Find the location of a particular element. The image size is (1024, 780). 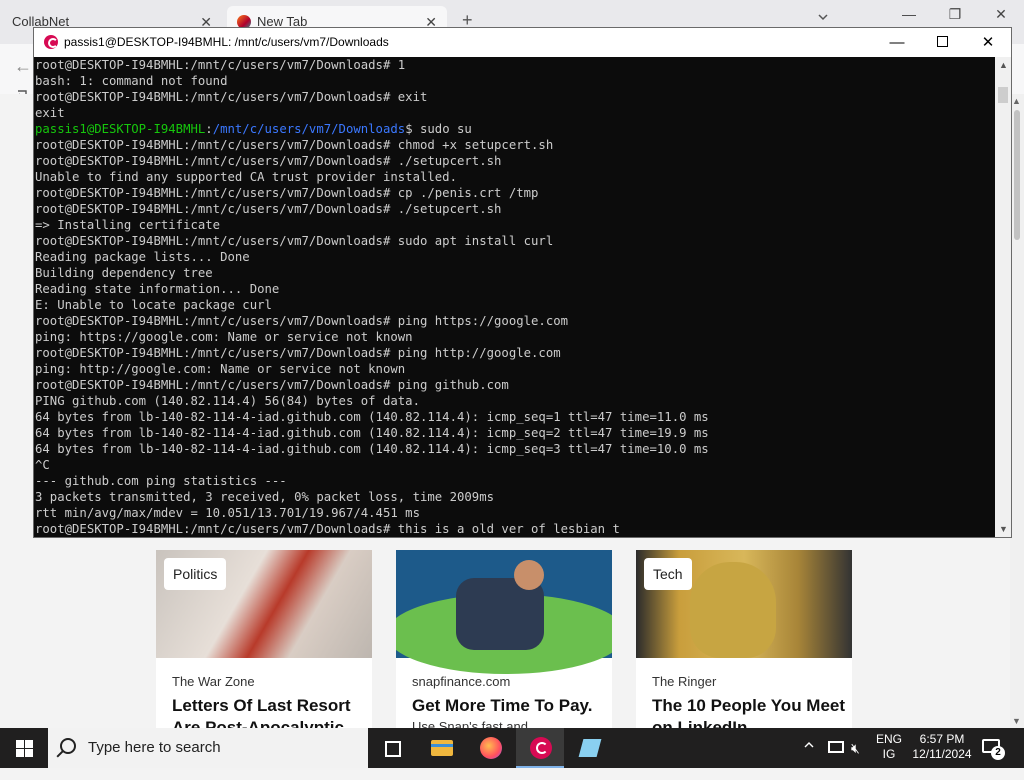

prompt-user: passis1@DESKTOP-I94BMHL is located at coordinates (120, 129).